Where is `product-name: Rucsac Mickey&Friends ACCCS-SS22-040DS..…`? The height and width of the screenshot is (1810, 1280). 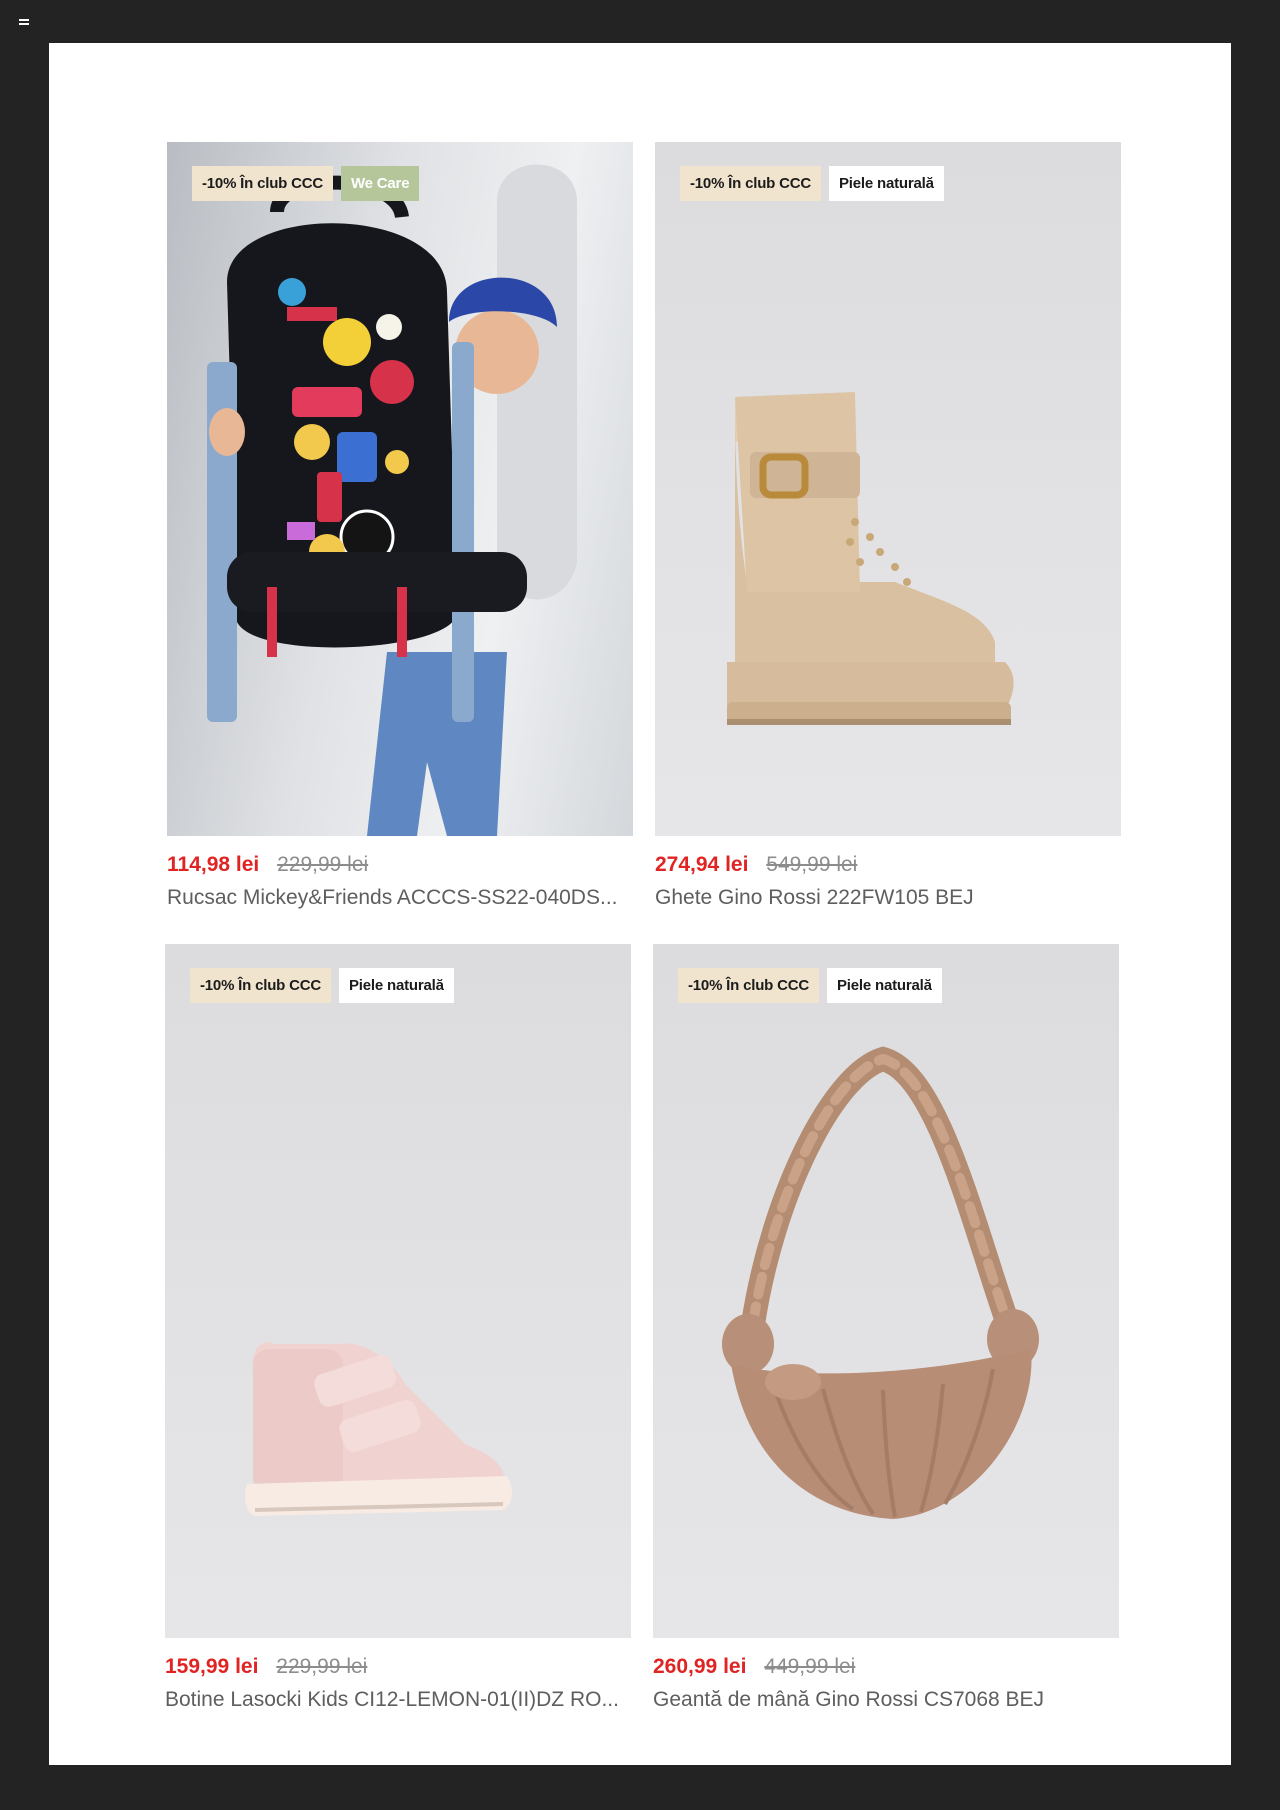
product-name: Rucsac Mickey&Friends ACCCS-SS22-040DS..… is located at coordinates (400, 898).